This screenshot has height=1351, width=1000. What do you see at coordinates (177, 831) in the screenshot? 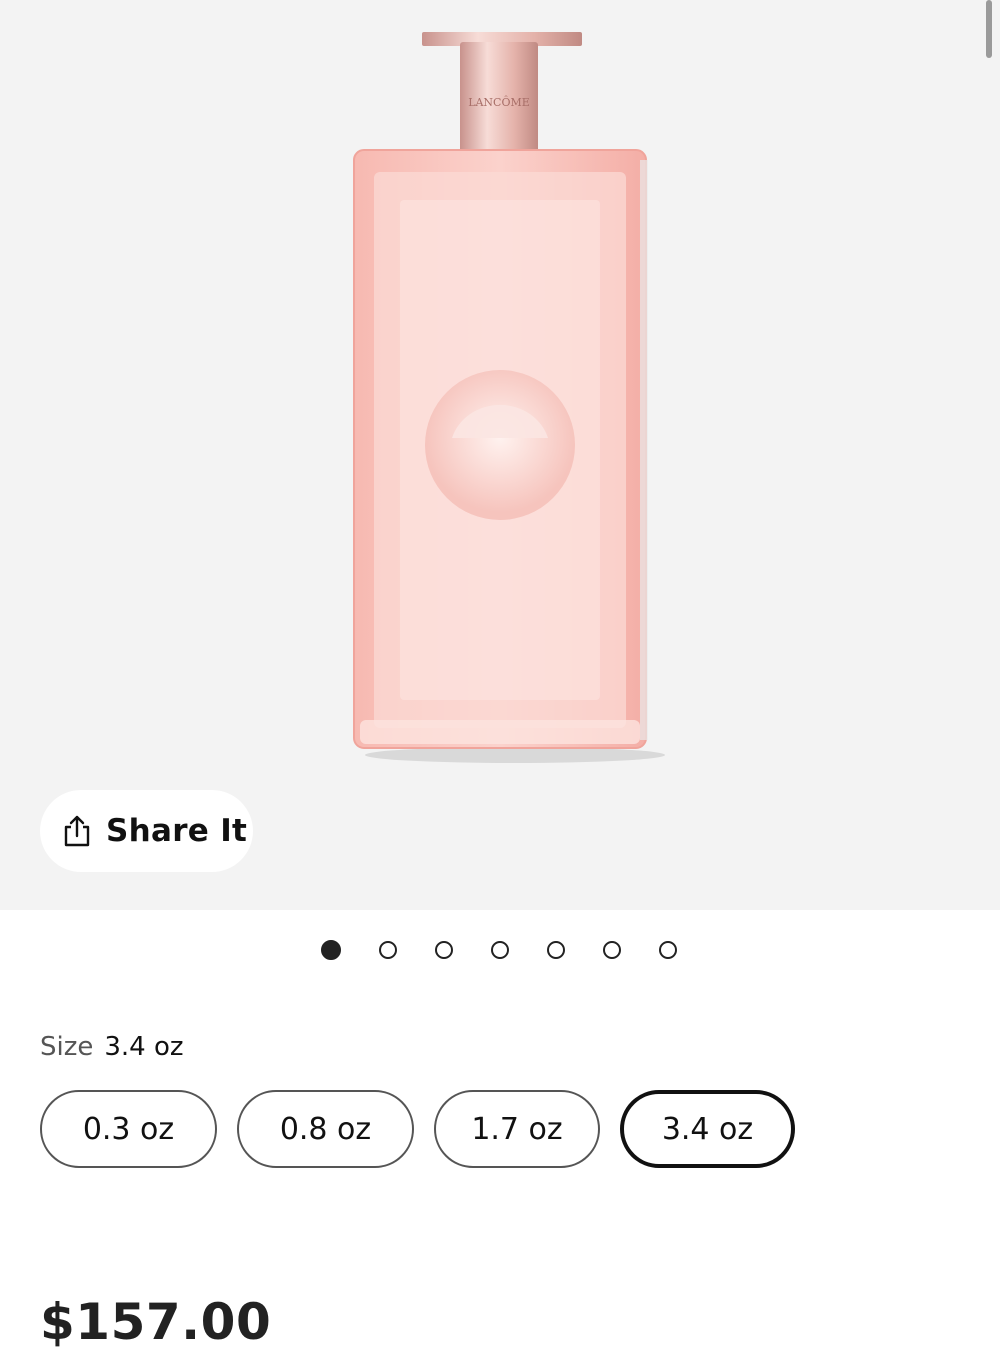
I see `share-button-label: Share It` at bounding box center [177, 831].